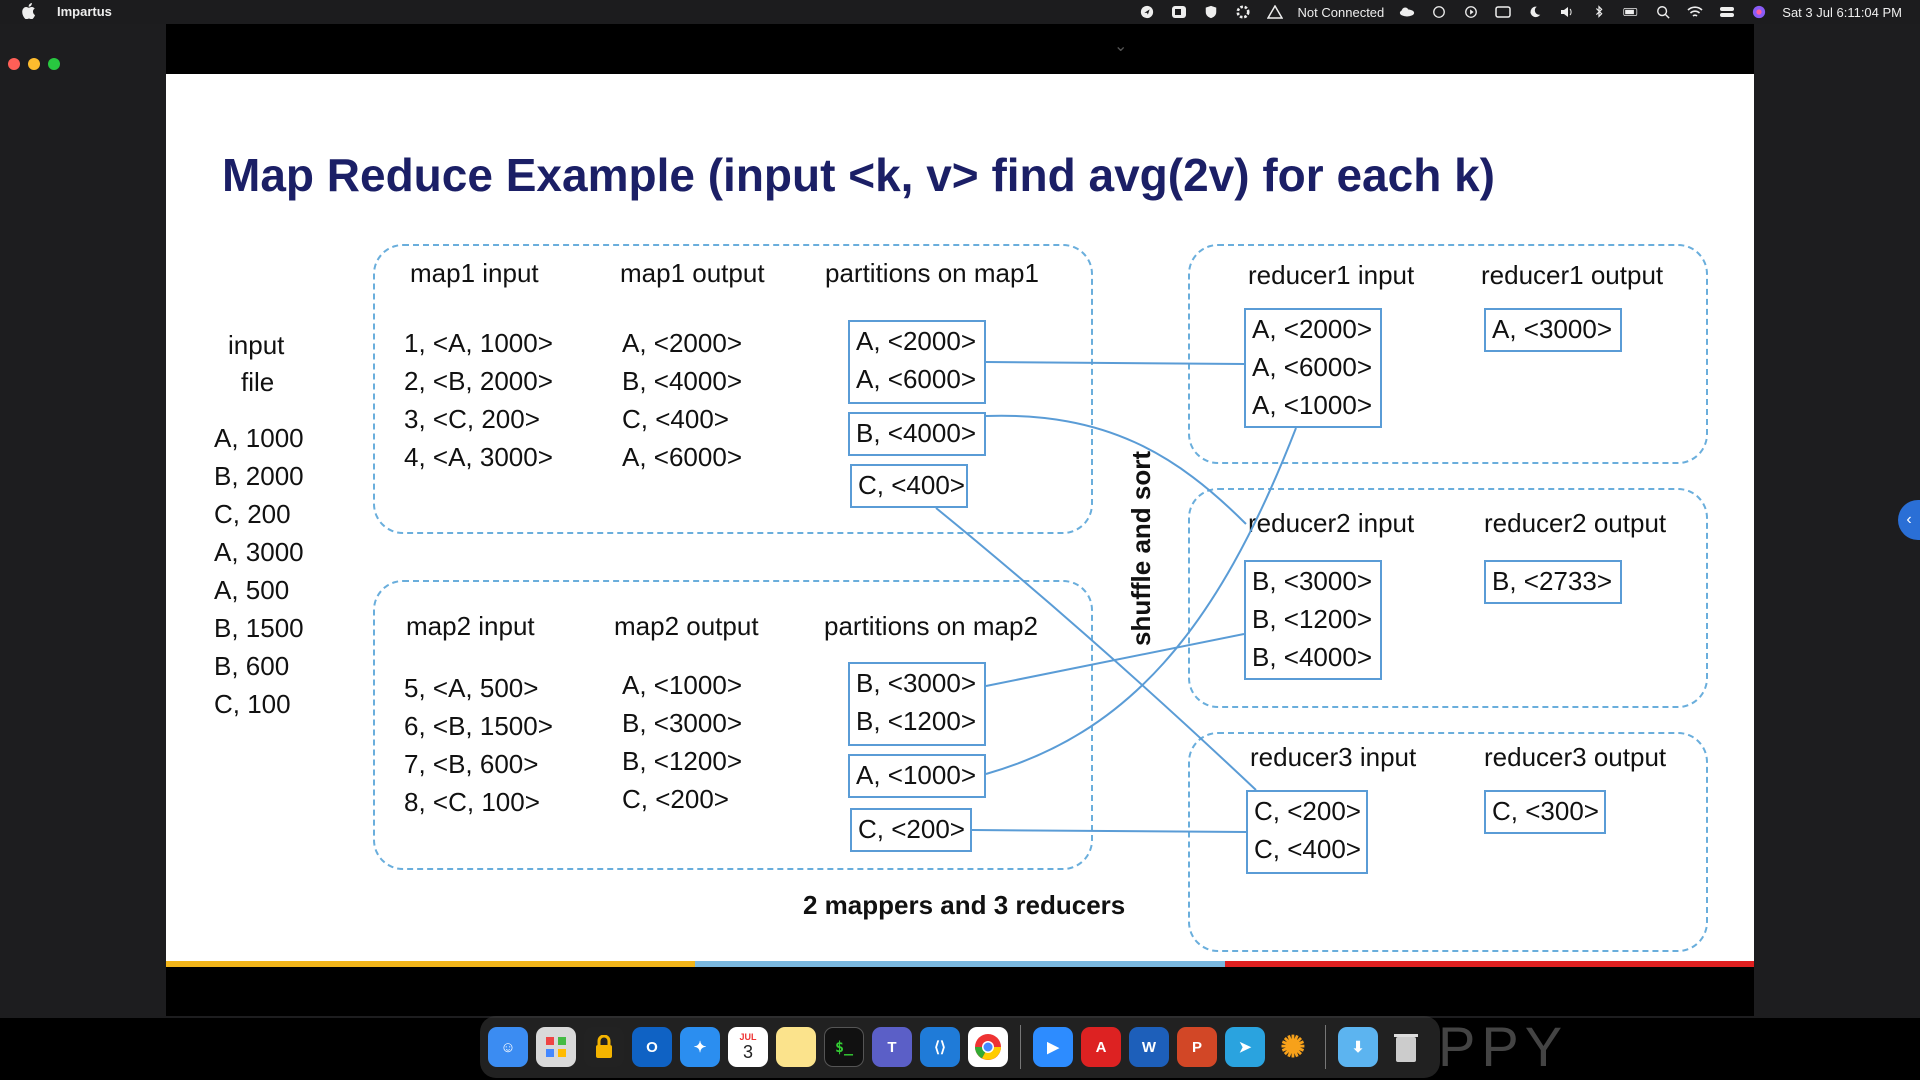 This screenshot has height=1080, width=1920. Describe the element at coordinates (1471, 12) in the screenshot. I see `play-circle-icon` at that location.